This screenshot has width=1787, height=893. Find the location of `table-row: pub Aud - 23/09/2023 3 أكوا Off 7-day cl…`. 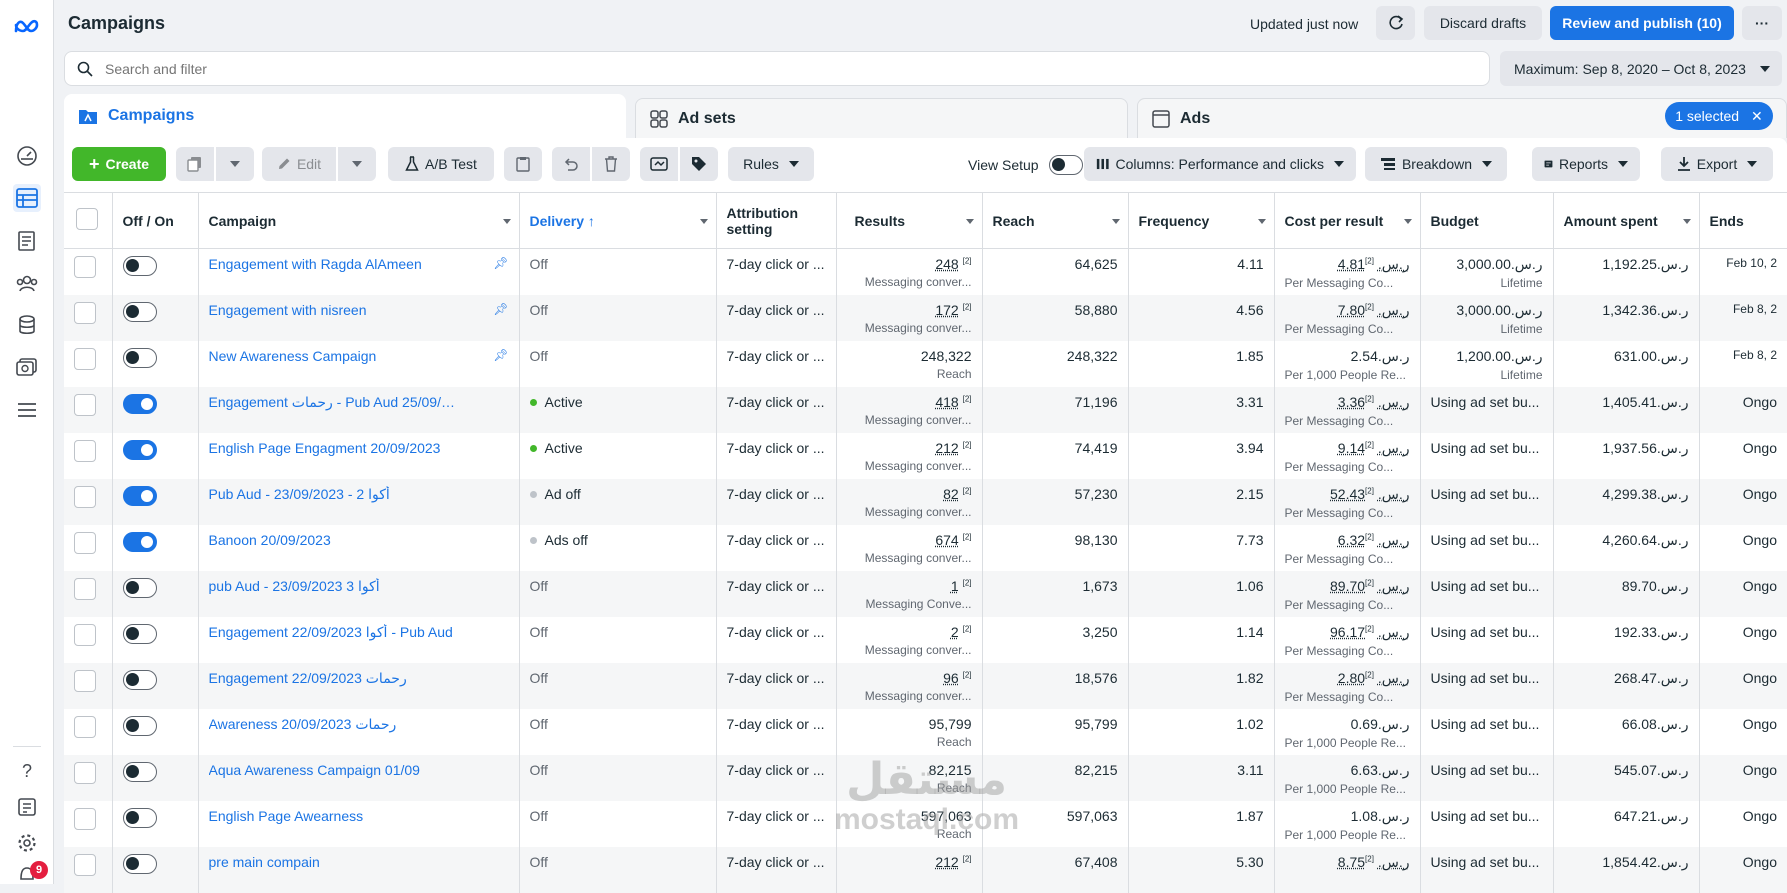

table-row: pub Aud - 23/09/2023 3 أكوا Off 7-day cl… is located at coordinates (925, 593).